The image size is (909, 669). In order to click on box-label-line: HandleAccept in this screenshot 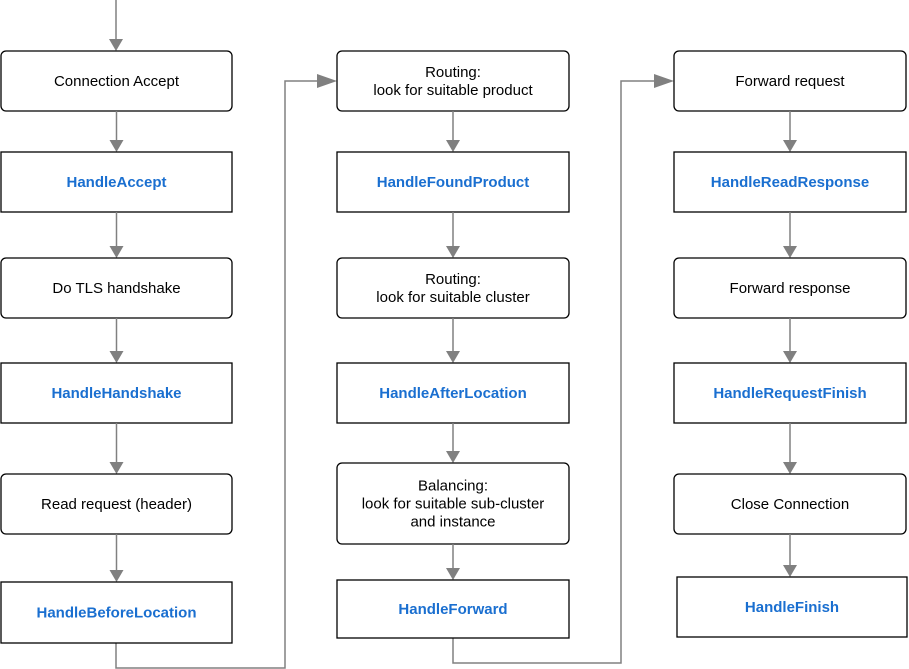, I will do `click(116, 182)`.